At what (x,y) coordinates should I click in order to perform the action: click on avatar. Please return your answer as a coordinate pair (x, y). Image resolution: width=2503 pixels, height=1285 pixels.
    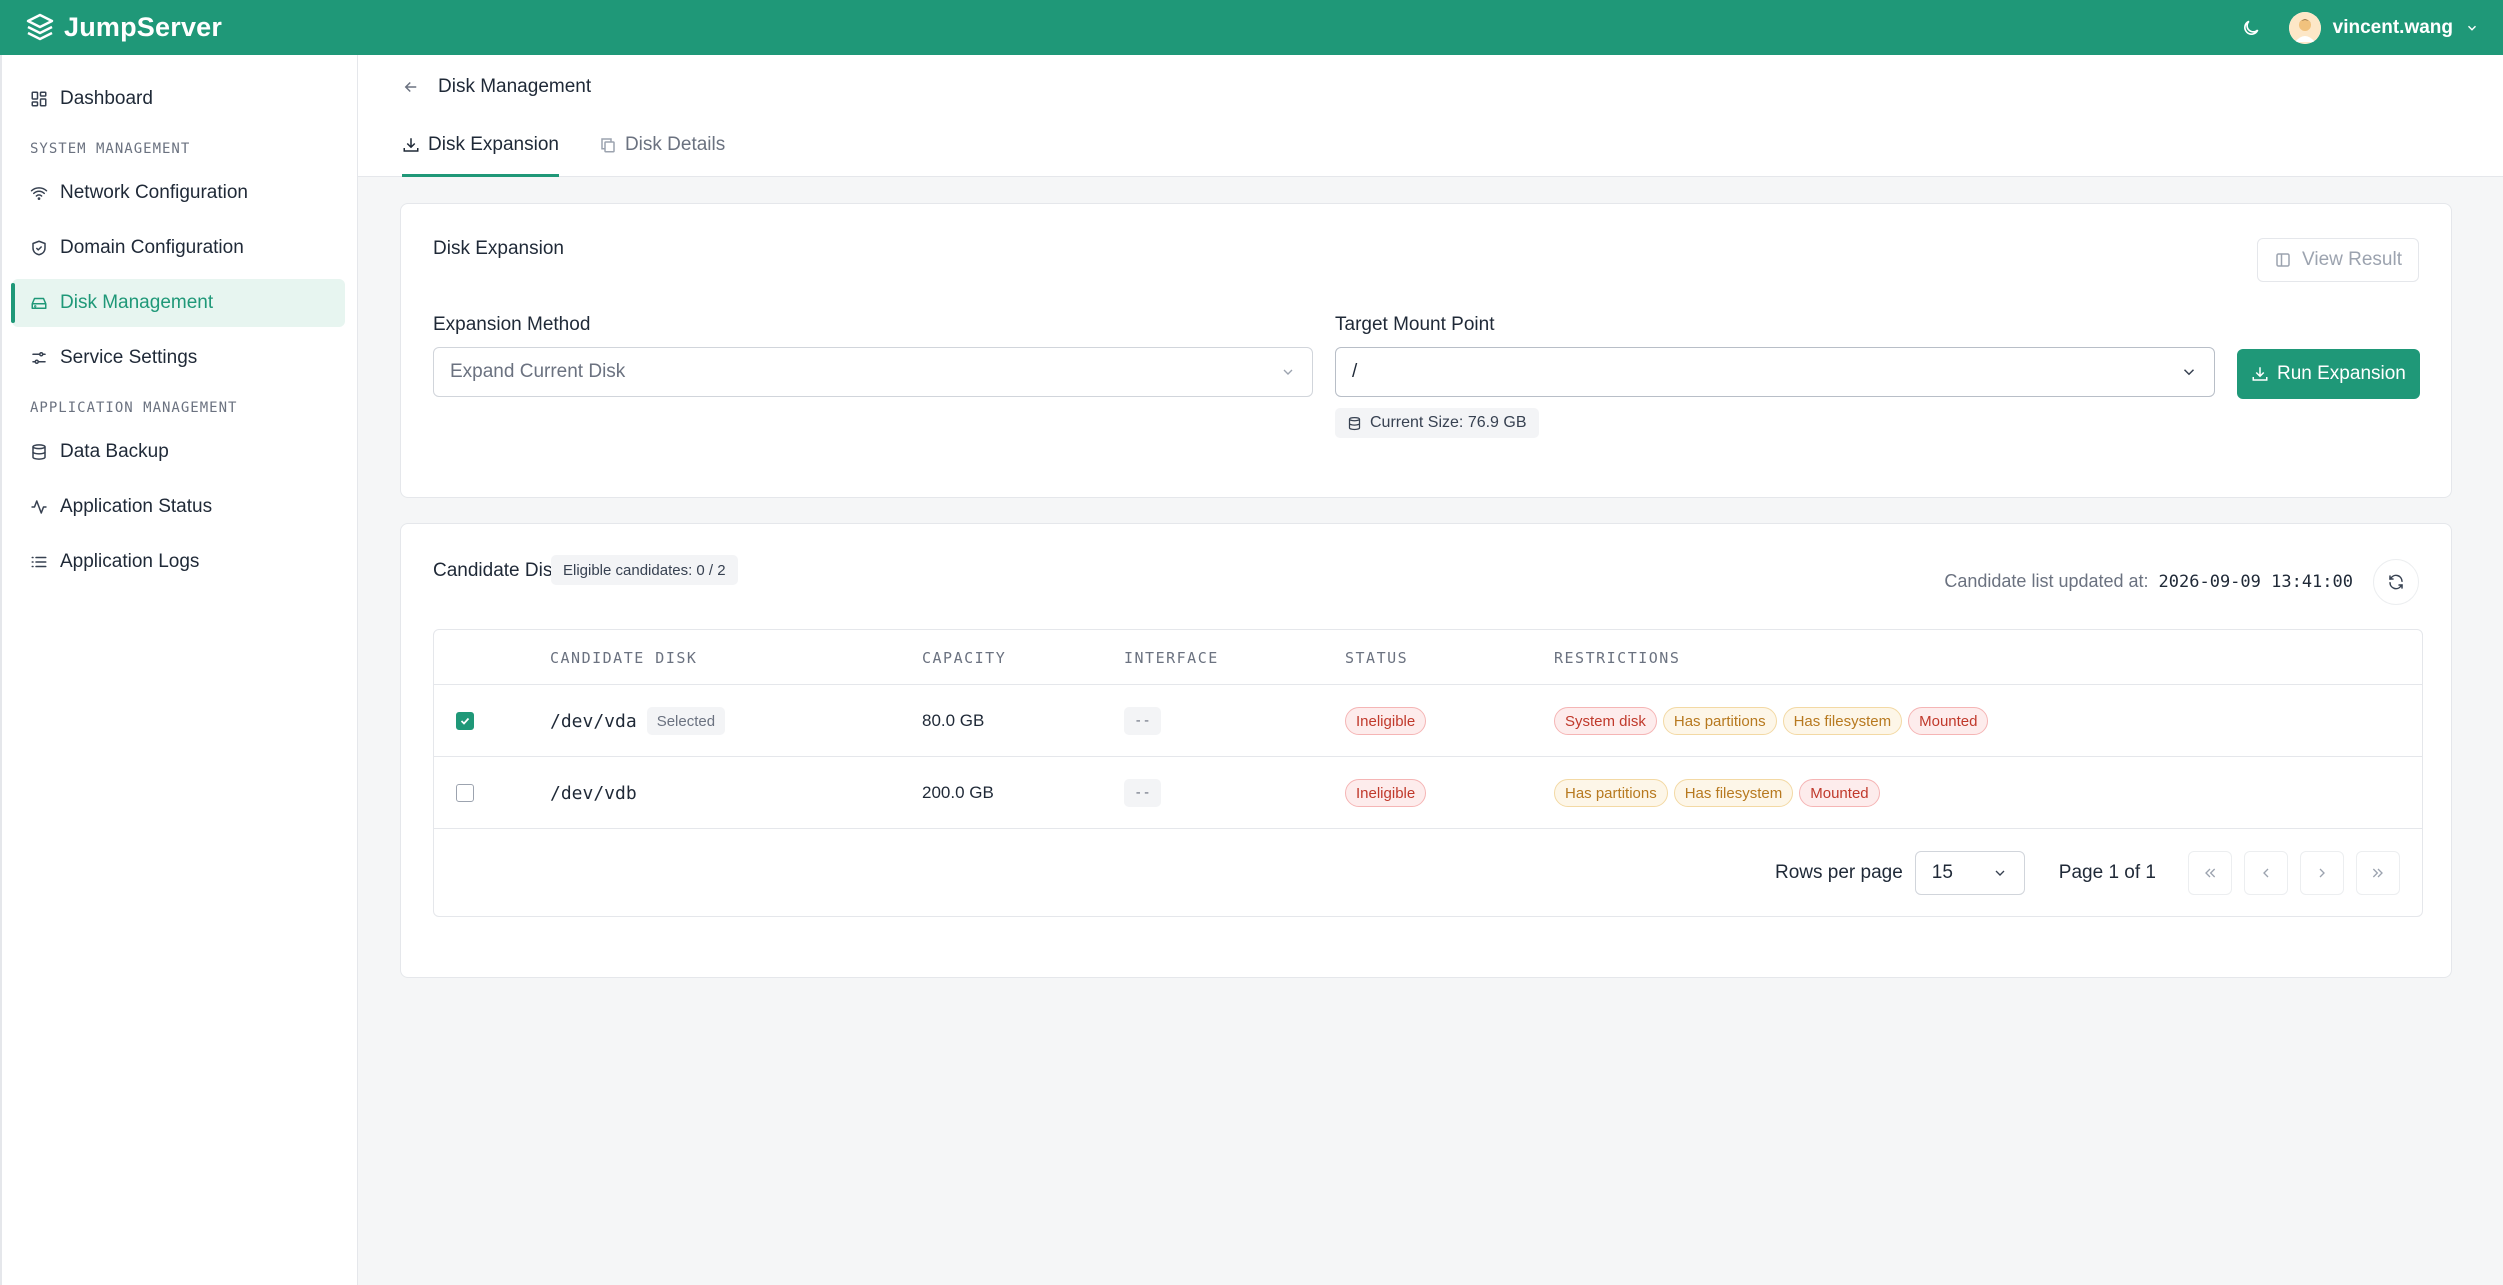
    Looking at the image, I should click on (2304, 27).